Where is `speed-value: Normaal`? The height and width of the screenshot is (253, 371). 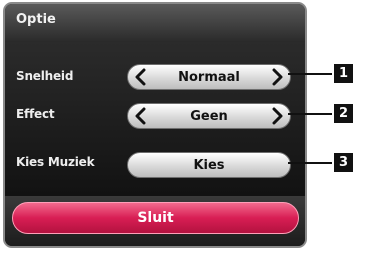 speed-value: Normaal is located at coordinates (209, 77).